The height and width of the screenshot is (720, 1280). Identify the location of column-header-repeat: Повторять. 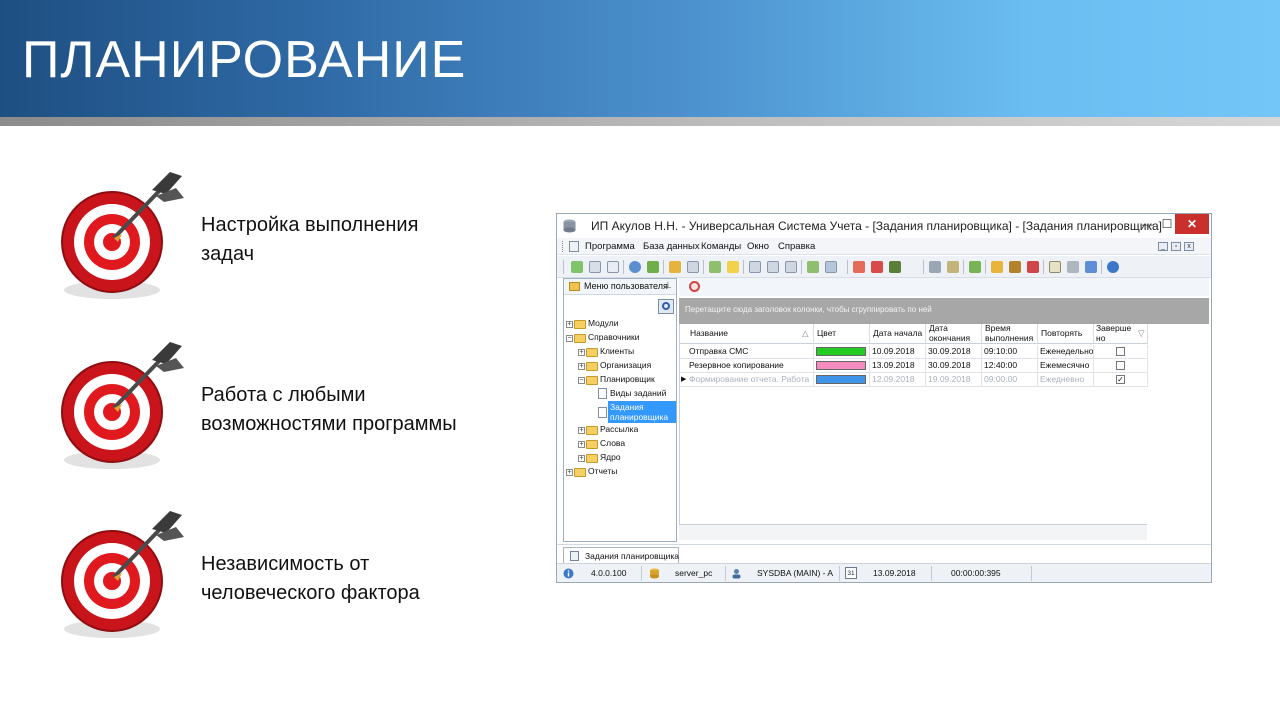
(1066, 334).